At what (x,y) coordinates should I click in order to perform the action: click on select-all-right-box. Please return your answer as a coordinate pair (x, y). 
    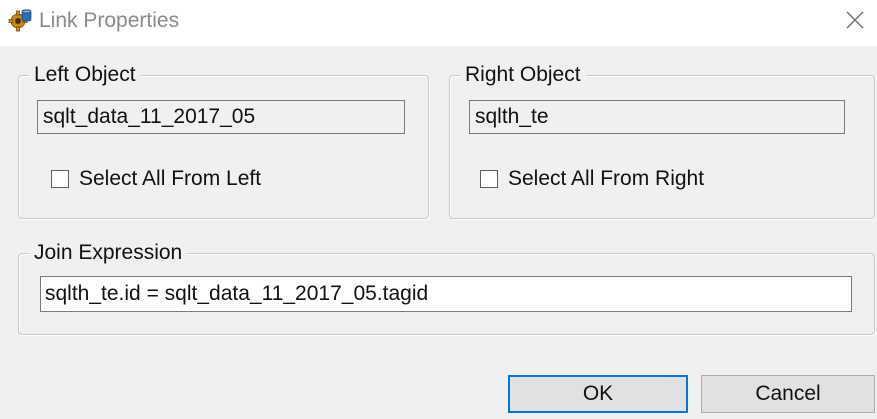
    Looking at the image, I should click on (489, 179).